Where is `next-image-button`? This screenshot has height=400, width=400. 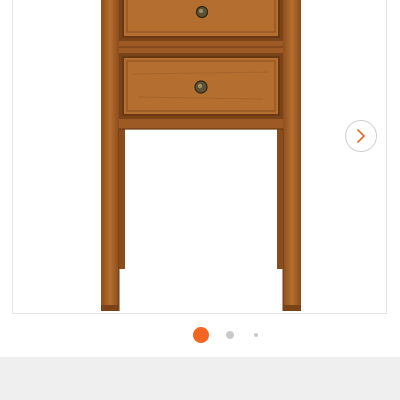
next-image-button is located at coordinates (361, 136).